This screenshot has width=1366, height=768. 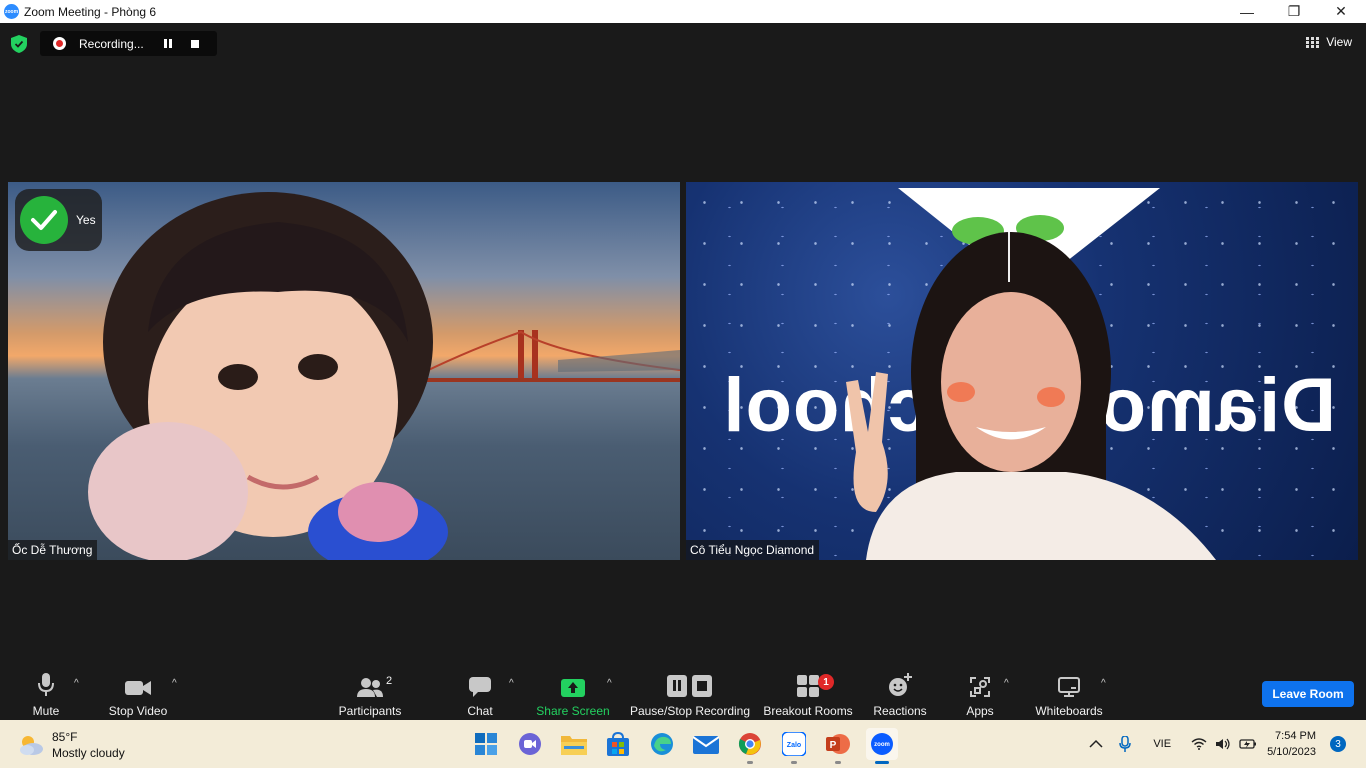 What do you see at coordinates (174, 683) in the screenshot?
I see `video-options-chevron-icon: ^` at bounding box center [174, 683].